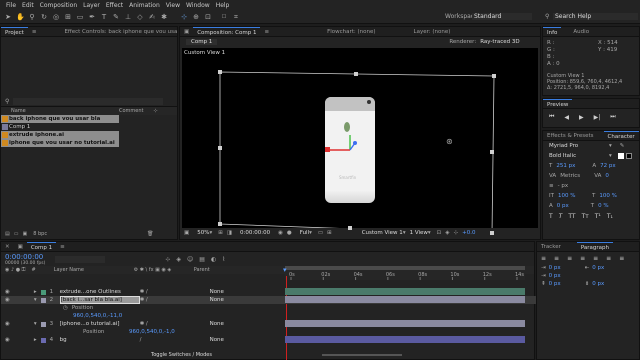  What do you see at coordinates (14, 31) in the screenshot?
I see `tab-project: Project` at bounding box center [14, 31].